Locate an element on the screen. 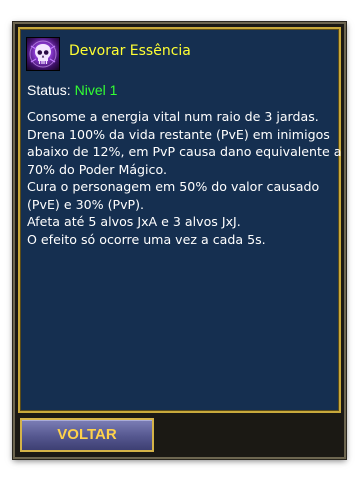 Image resolution: width=362 pixels, height=479 pixels. back-button: VOLTAR is located at coordinates (87, 435).